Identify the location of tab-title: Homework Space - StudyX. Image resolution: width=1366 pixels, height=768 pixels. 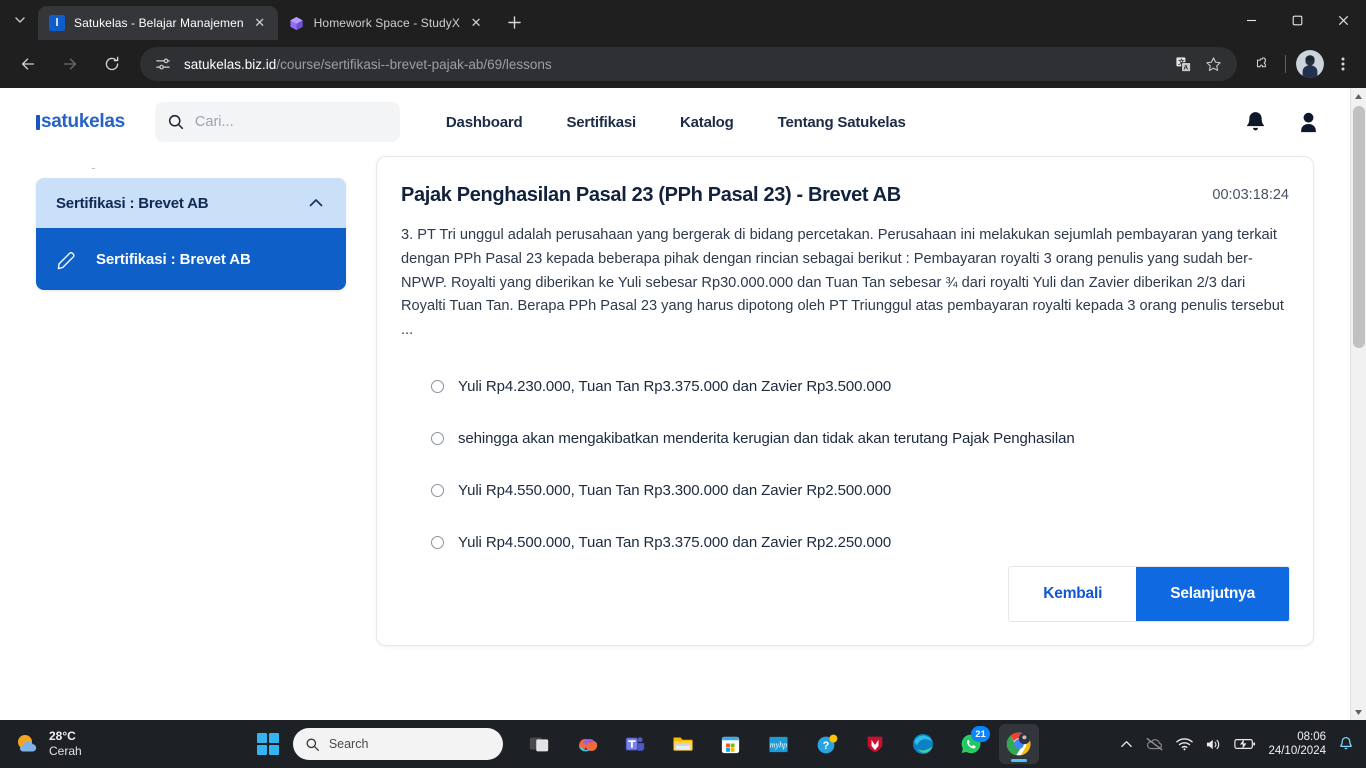
(387, 23).